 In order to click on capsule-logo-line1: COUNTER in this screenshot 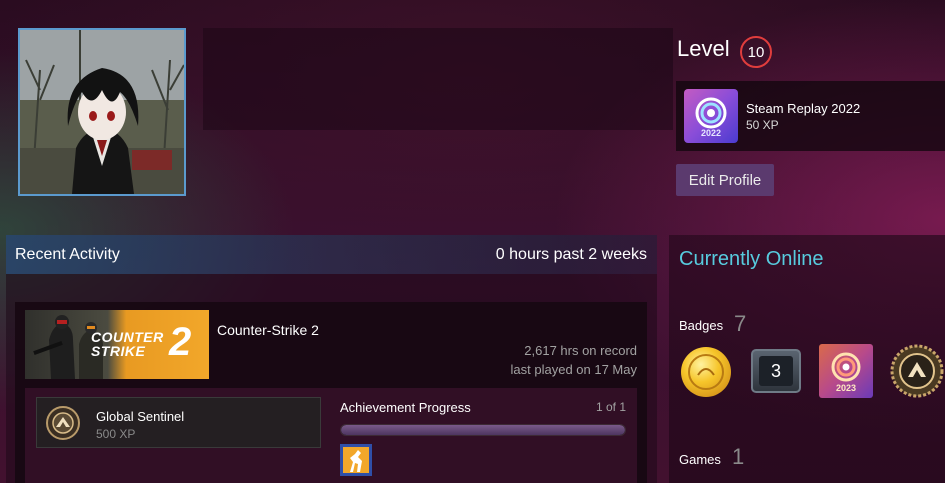, I will do `click(127, 337)`.